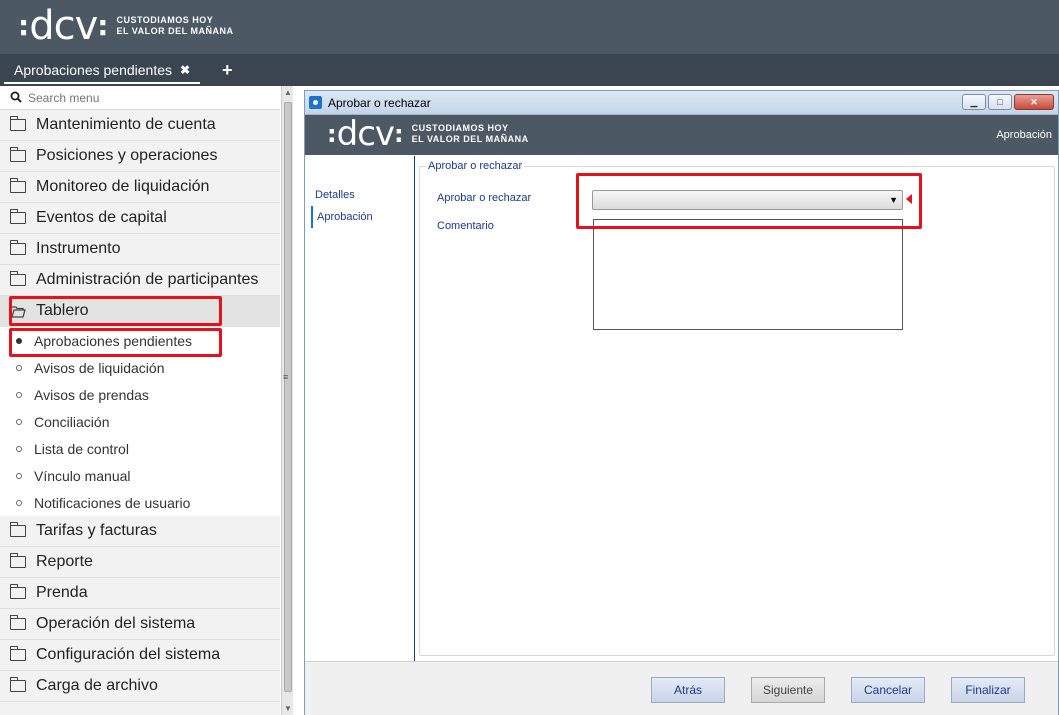  Describe the element at coordinates (288, 92) in the screenshot. I see `scroll-up-icon: ▲` at that location.